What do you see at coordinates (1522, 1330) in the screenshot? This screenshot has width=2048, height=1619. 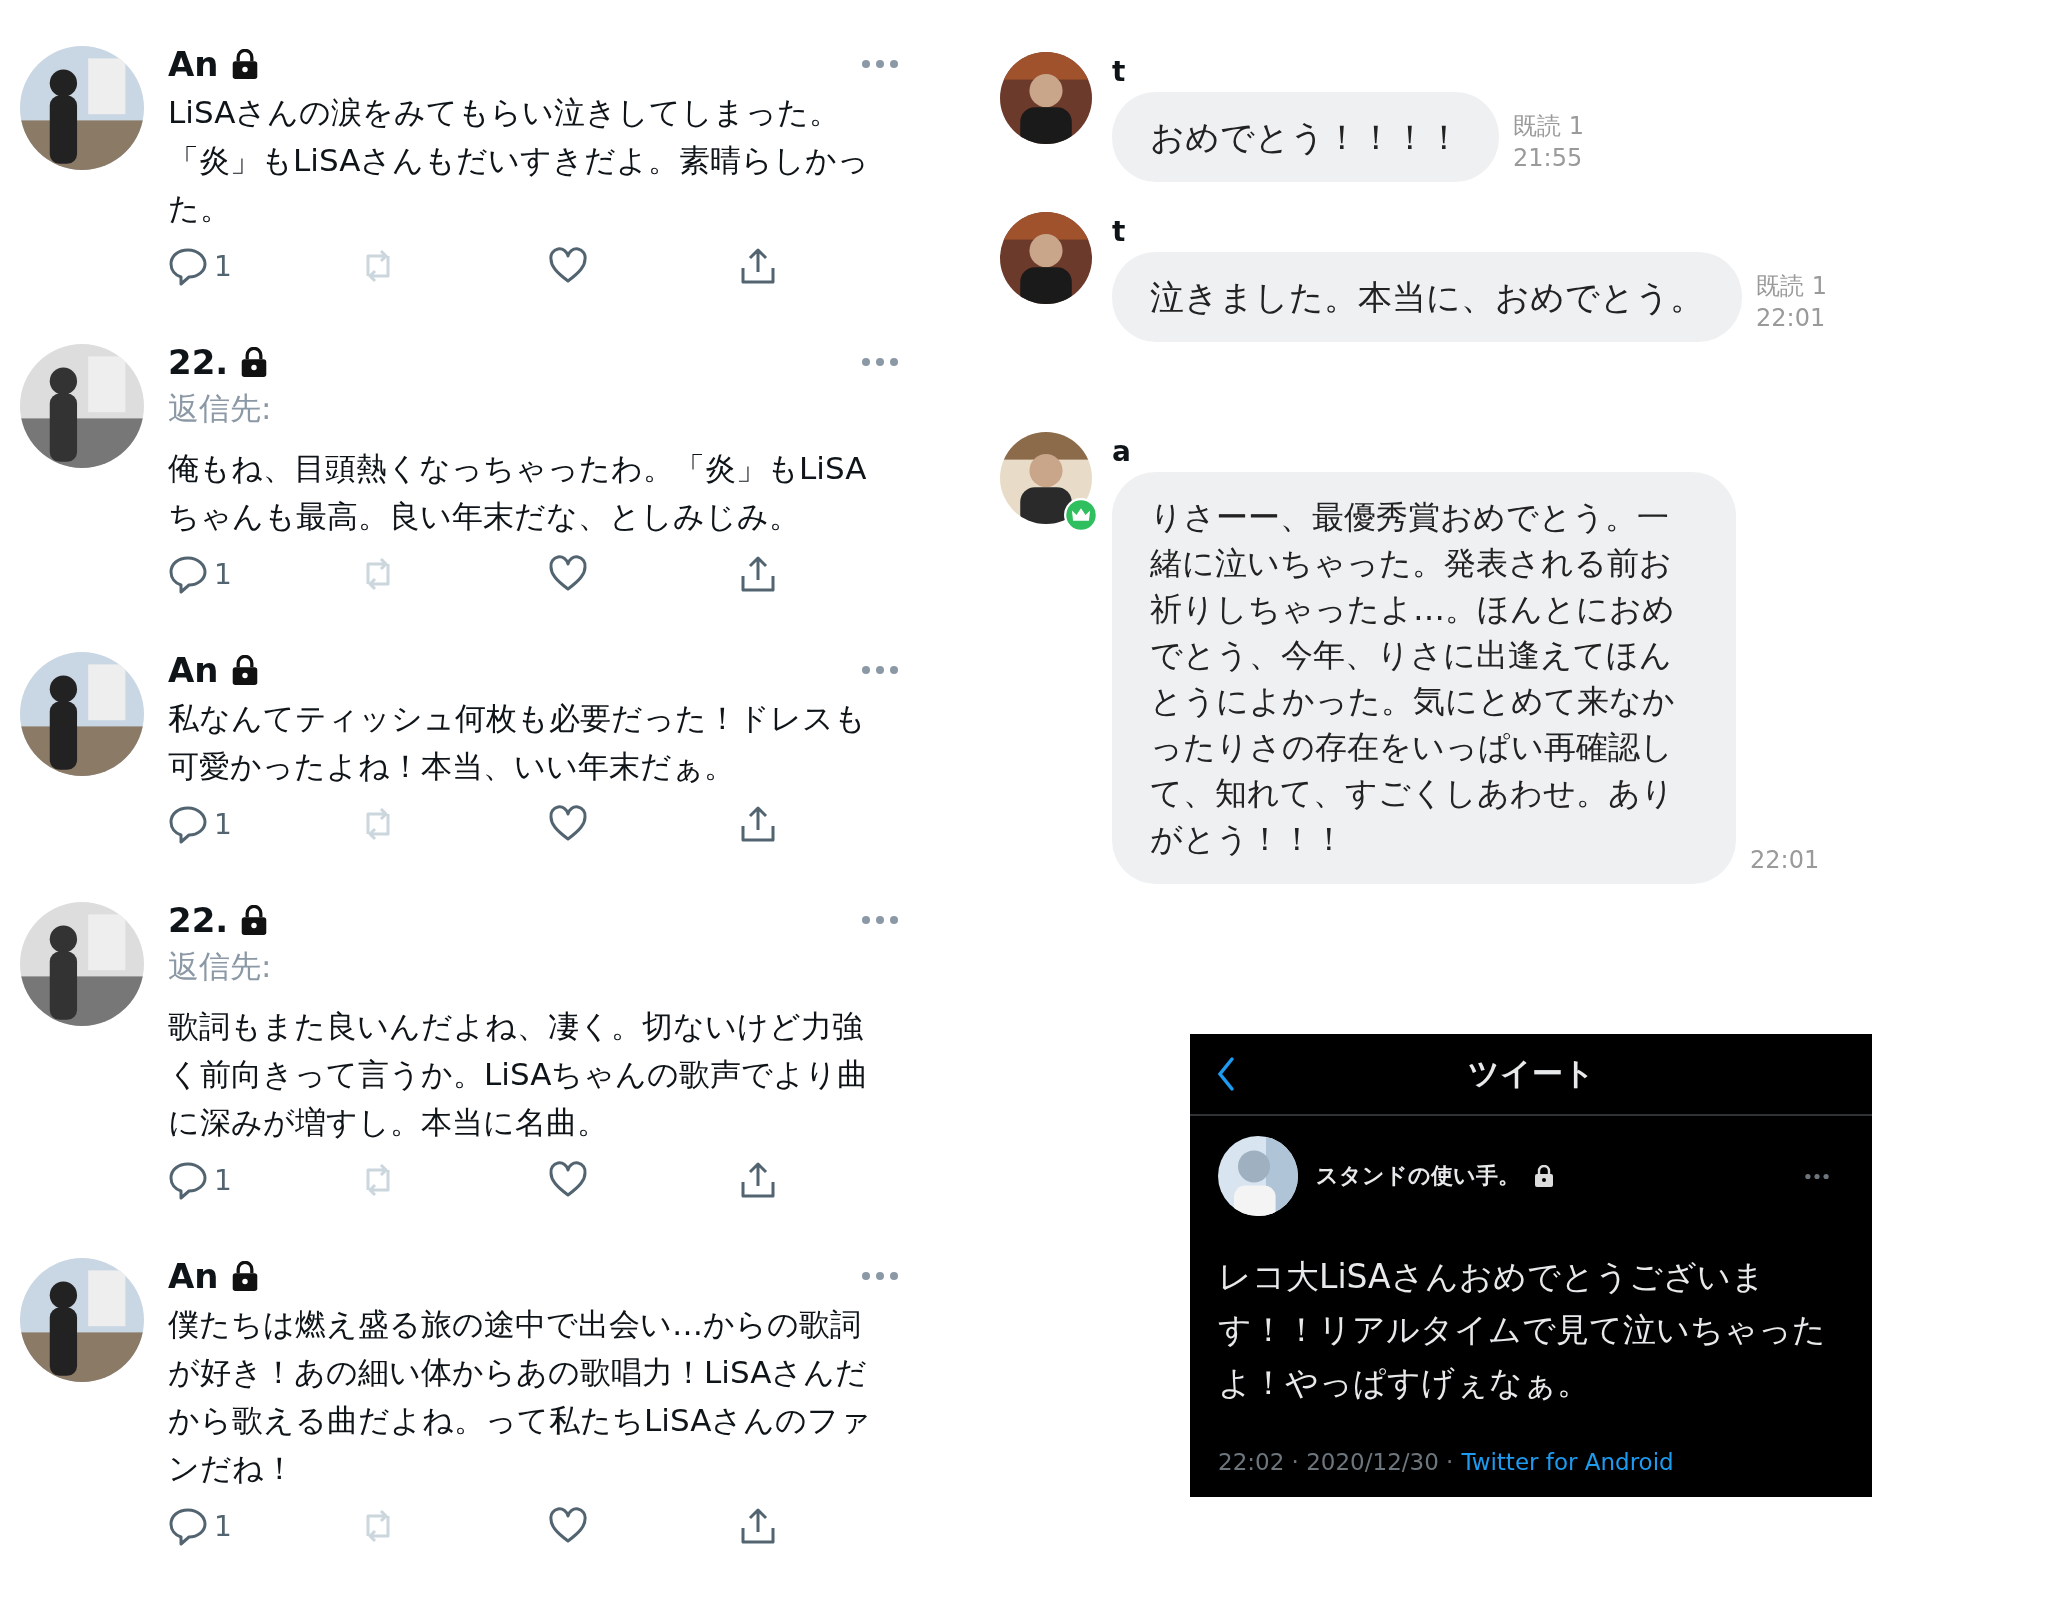 I see `tweet-text: レコ大LiSAさんおめでとうございます！！リアルタイムで見て泣いちゃったよ！やっぱすげぇなぁ。` at bounding box center [1522, 1330].